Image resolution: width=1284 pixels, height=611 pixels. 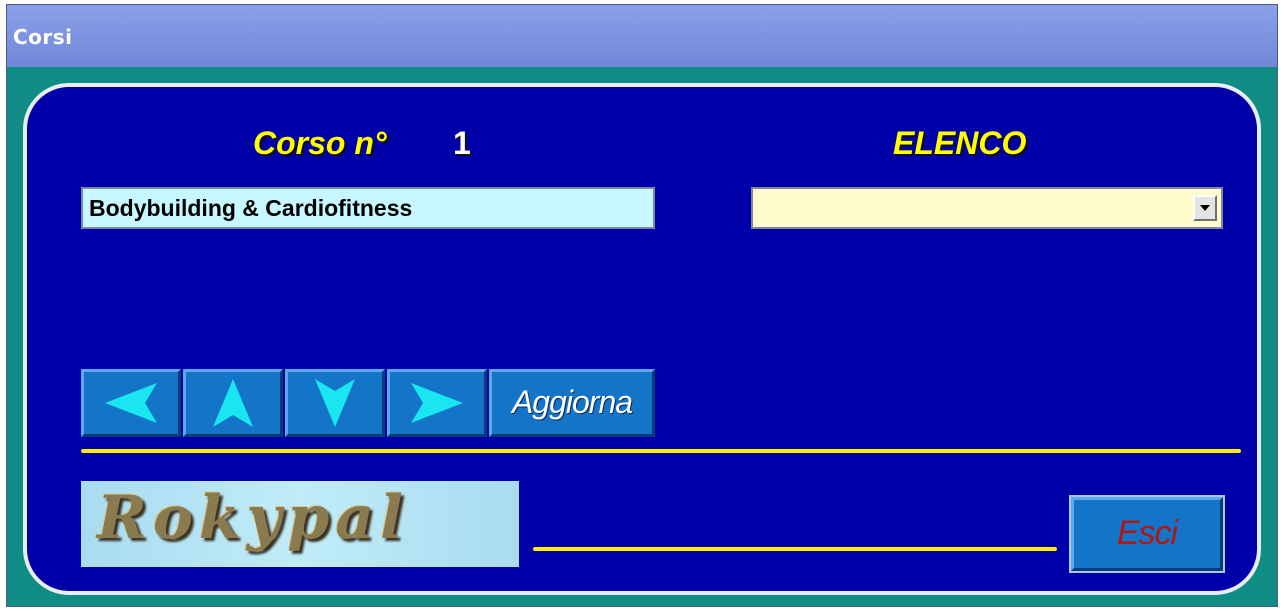 I want to click on footer-divider, so click(x=795, y=549).